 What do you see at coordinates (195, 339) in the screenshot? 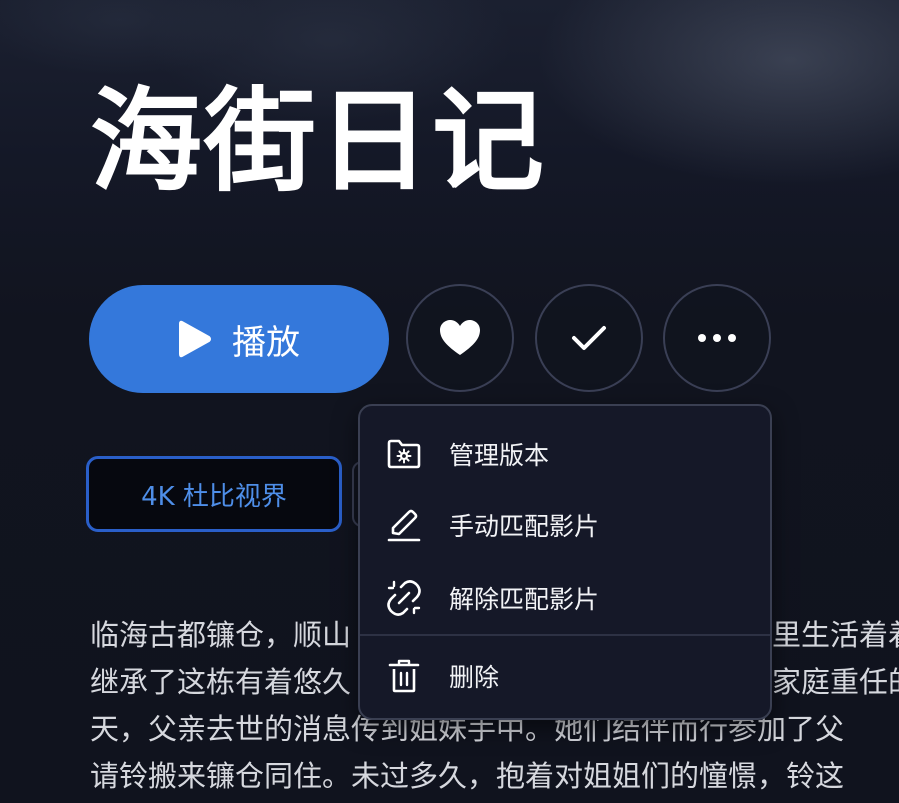
I see `play-icon` at bounding box center [195, 339].